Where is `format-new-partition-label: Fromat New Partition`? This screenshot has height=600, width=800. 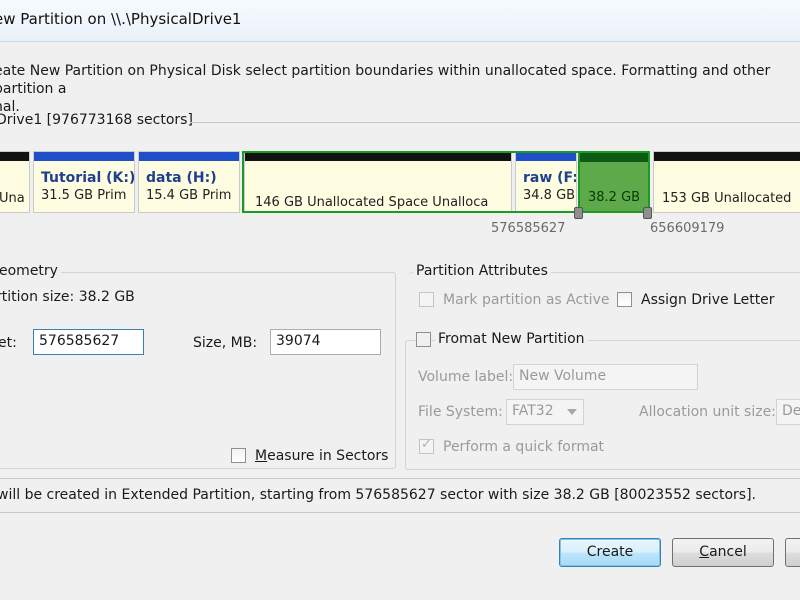
format-new-partition-label: Fromat New Partition is located at coordinates (511, 339).